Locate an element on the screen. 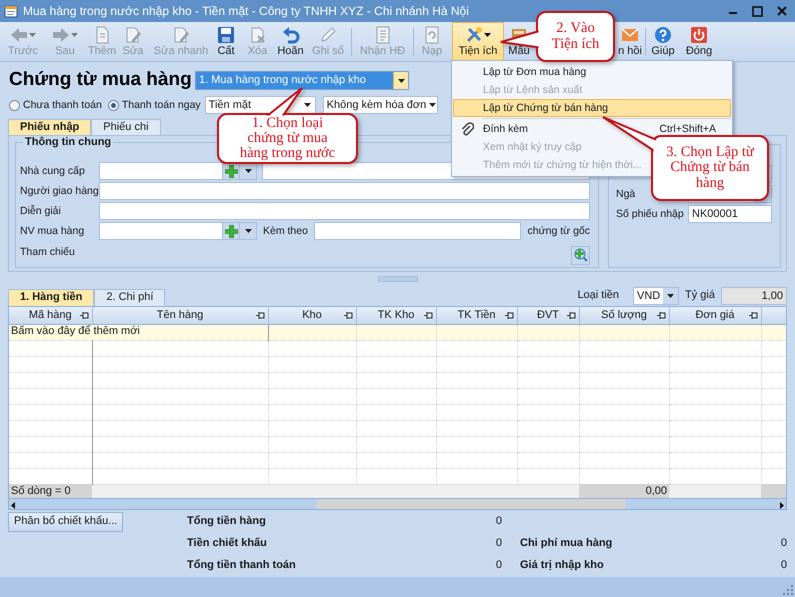  help-icon is located at coordinates (663, 35).